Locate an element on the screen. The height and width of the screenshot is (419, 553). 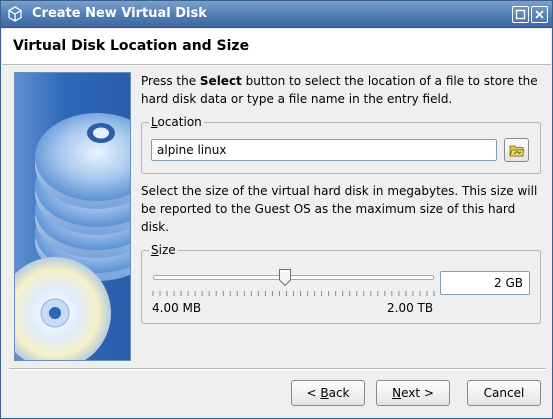
location-label-rest: ocation is located at coordinates (179, 122).